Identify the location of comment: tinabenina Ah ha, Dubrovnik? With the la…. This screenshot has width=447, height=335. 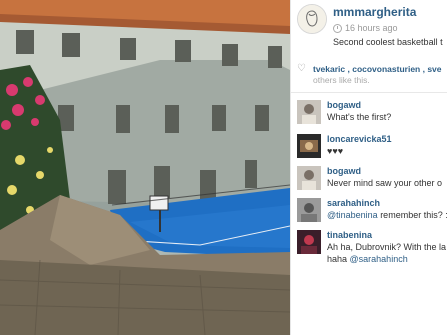
(372, 255).